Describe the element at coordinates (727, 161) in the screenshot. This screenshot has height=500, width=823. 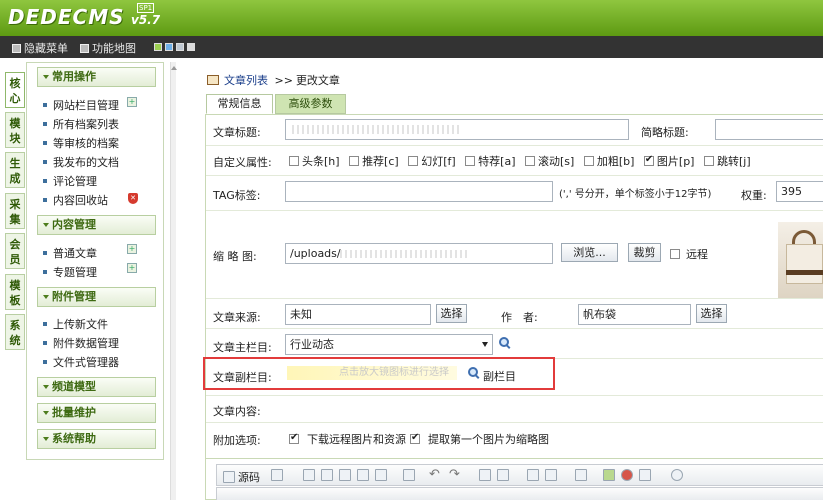
I see `flag-jump: 跳转[j]` at that location.